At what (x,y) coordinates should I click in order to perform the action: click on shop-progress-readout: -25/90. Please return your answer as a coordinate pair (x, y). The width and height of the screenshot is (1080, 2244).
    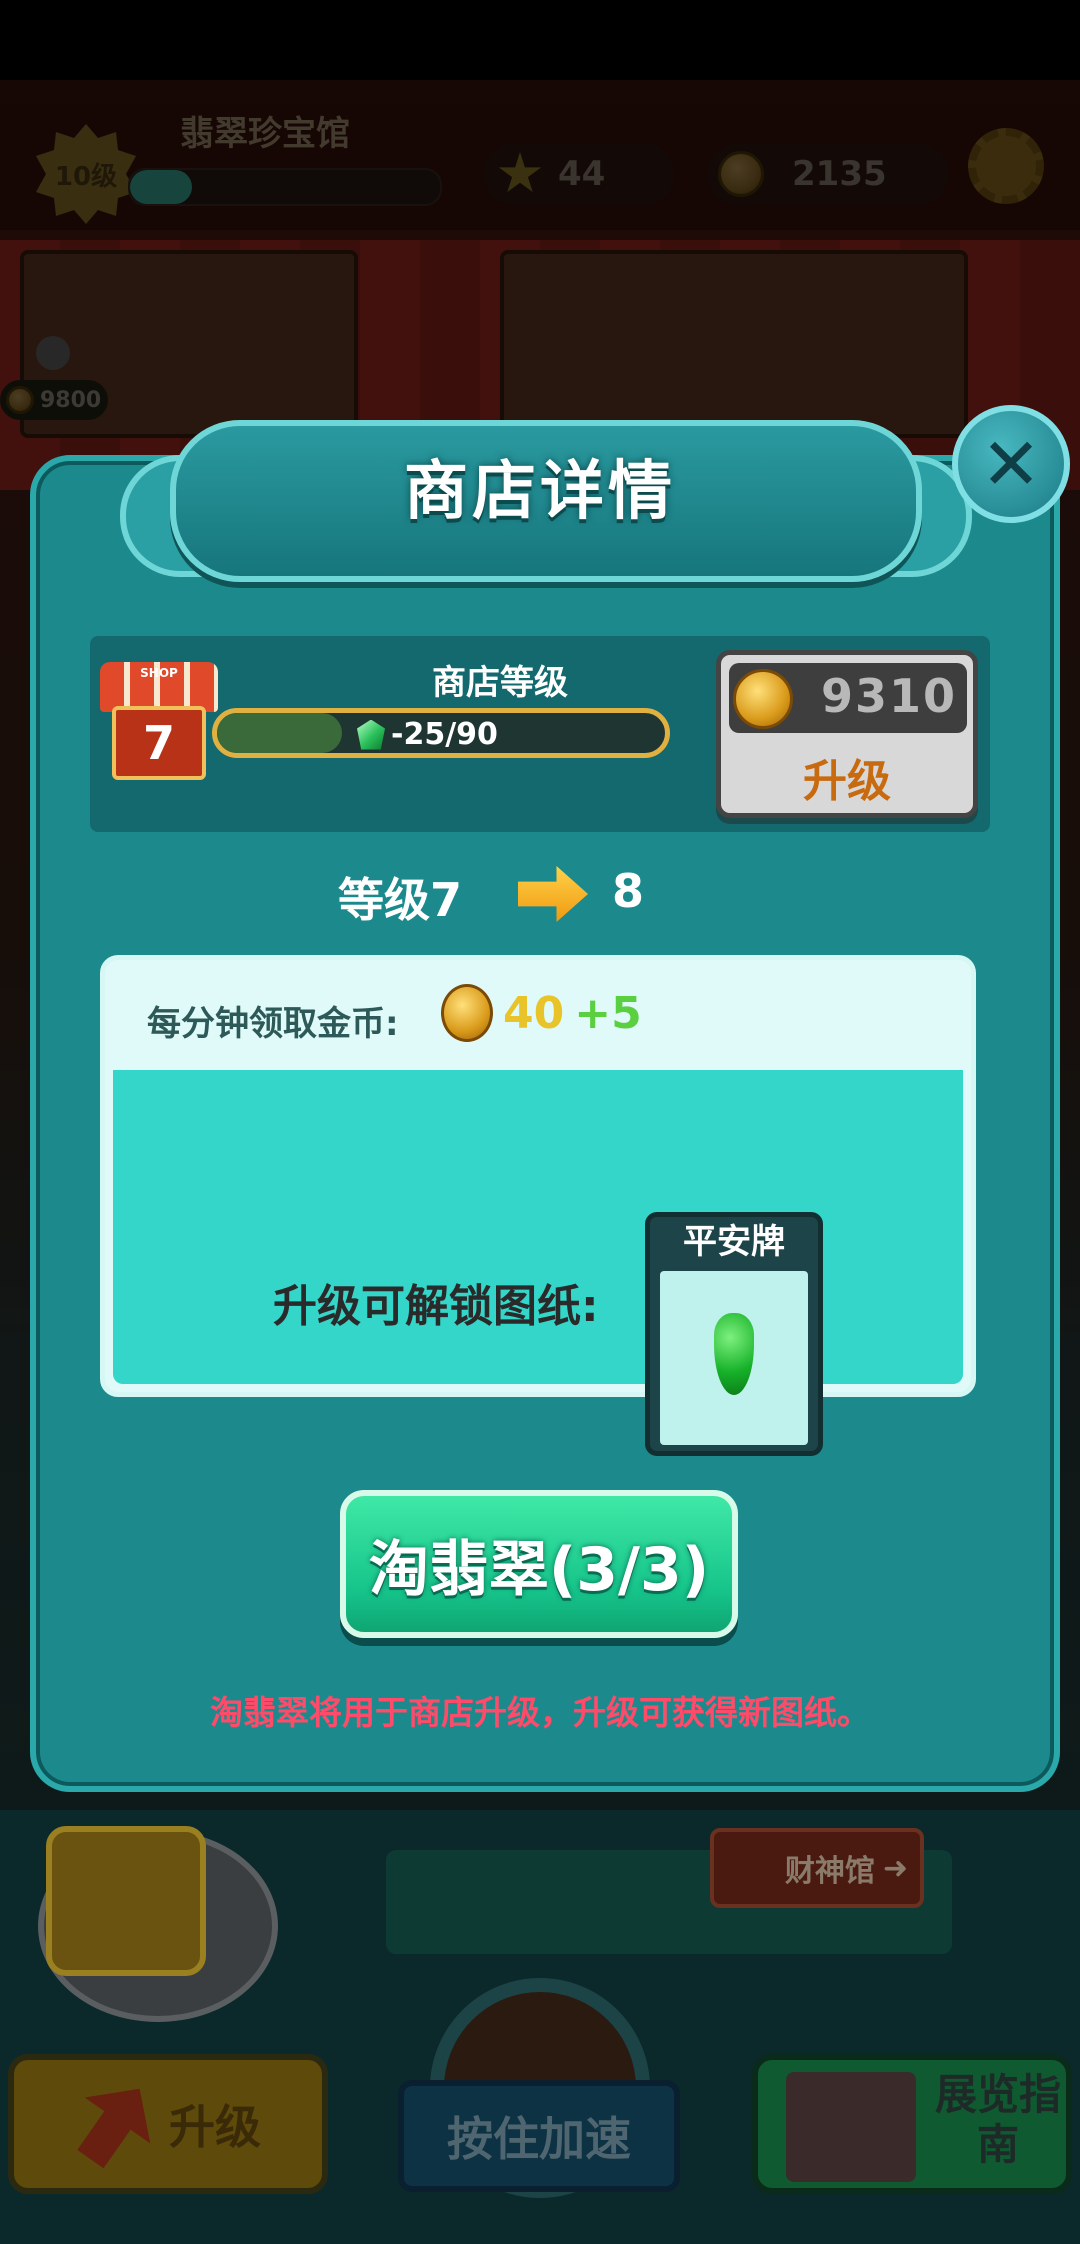
    Looking at the image, I should click on (427, 734).